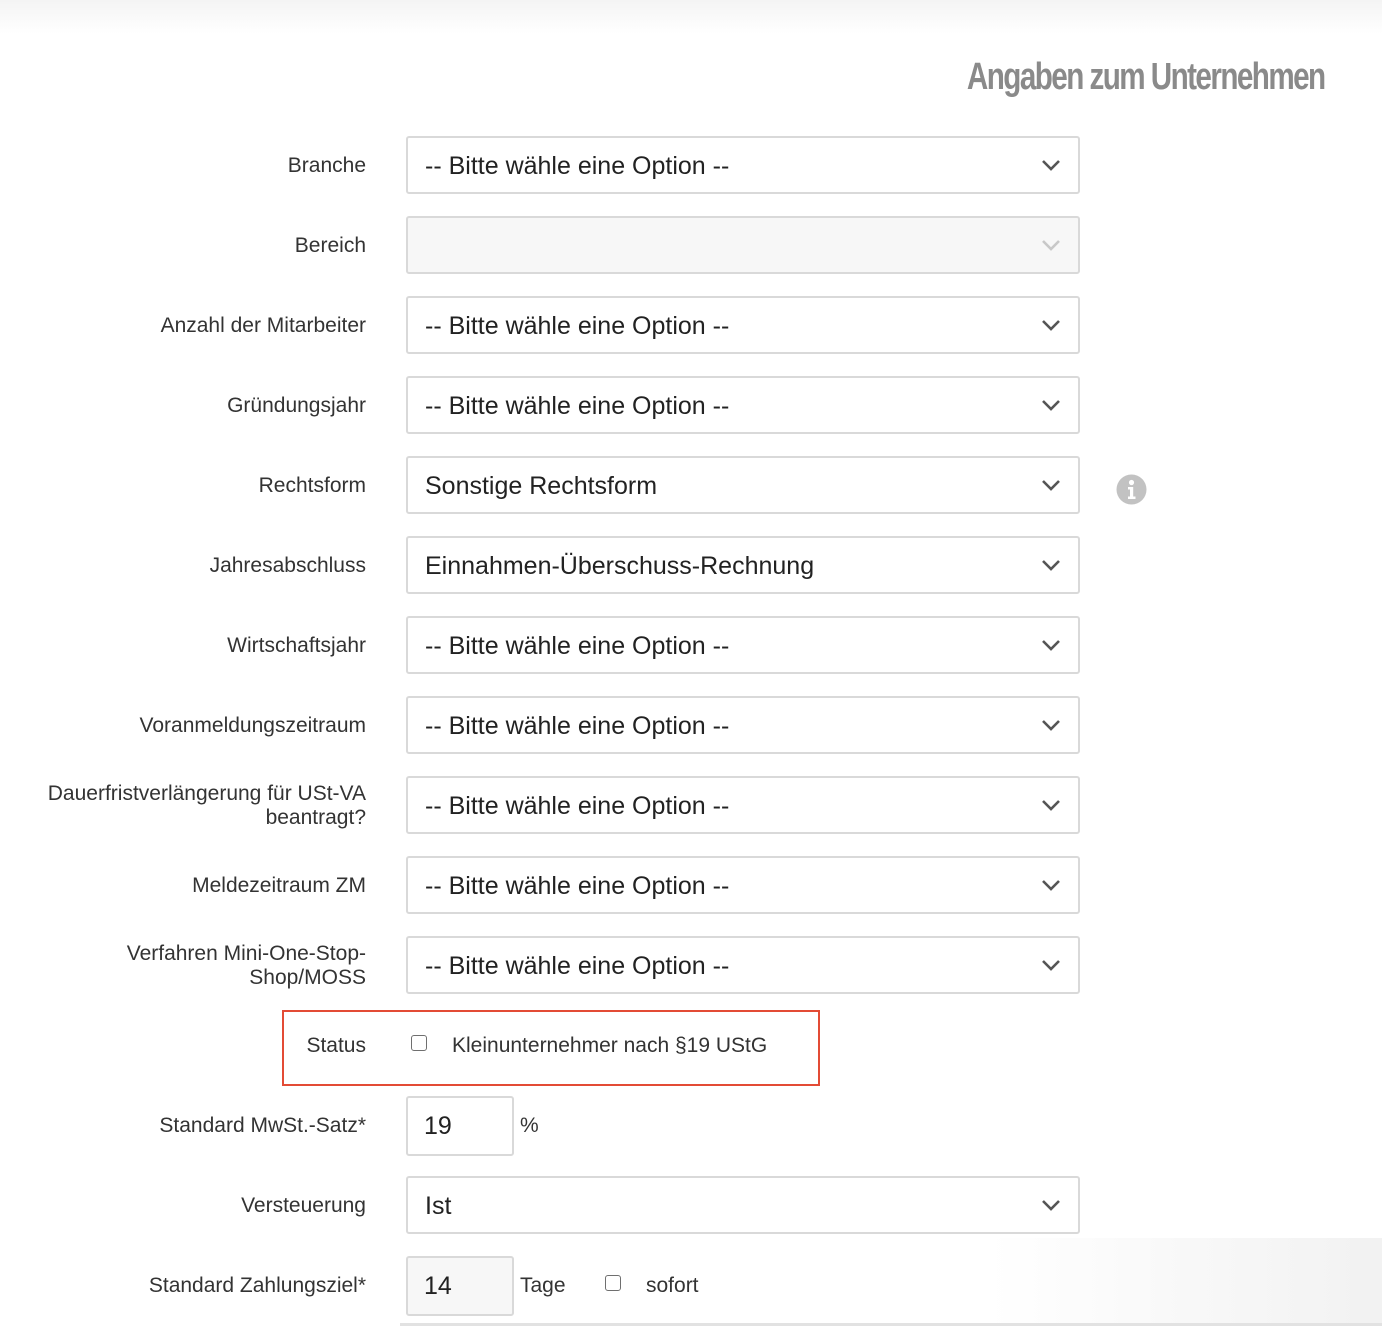 This screenshot has height=1326, width=1382. Describe the element at coordinates (743, 245) in the screenshot. I see `bereich-select` at that location.